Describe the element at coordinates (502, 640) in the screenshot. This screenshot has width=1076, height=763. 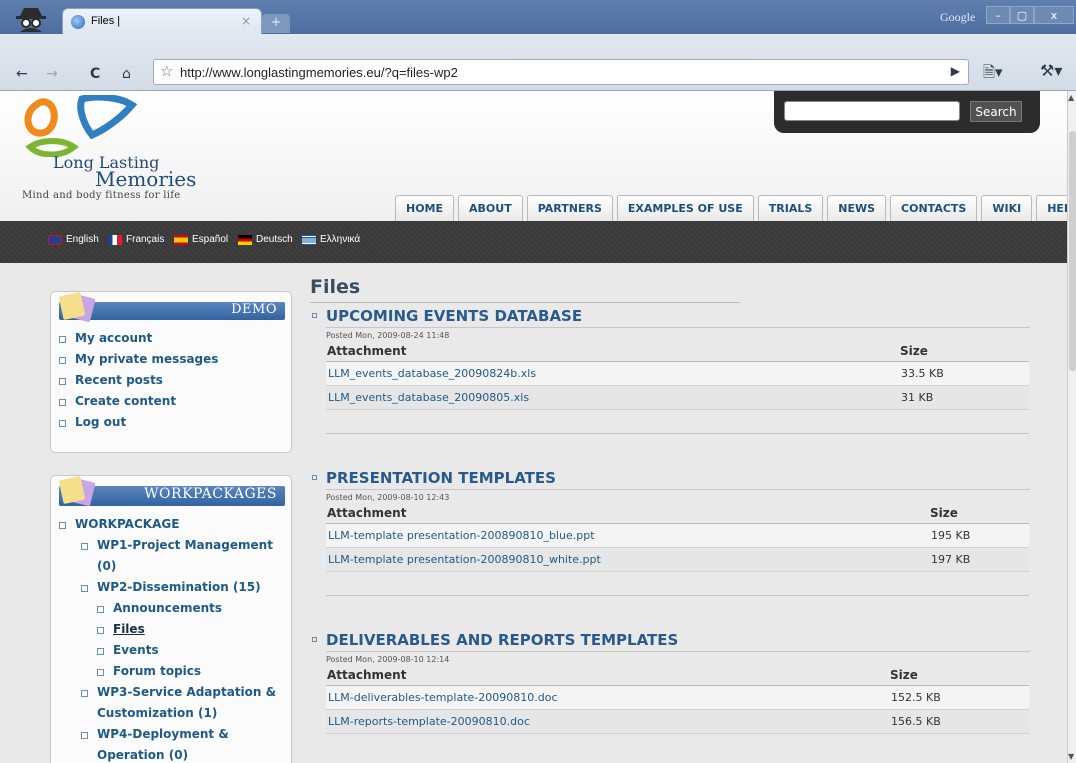
I see `node-title: DELIVERABLES AND REPORTS TEMPLATES` at that location.